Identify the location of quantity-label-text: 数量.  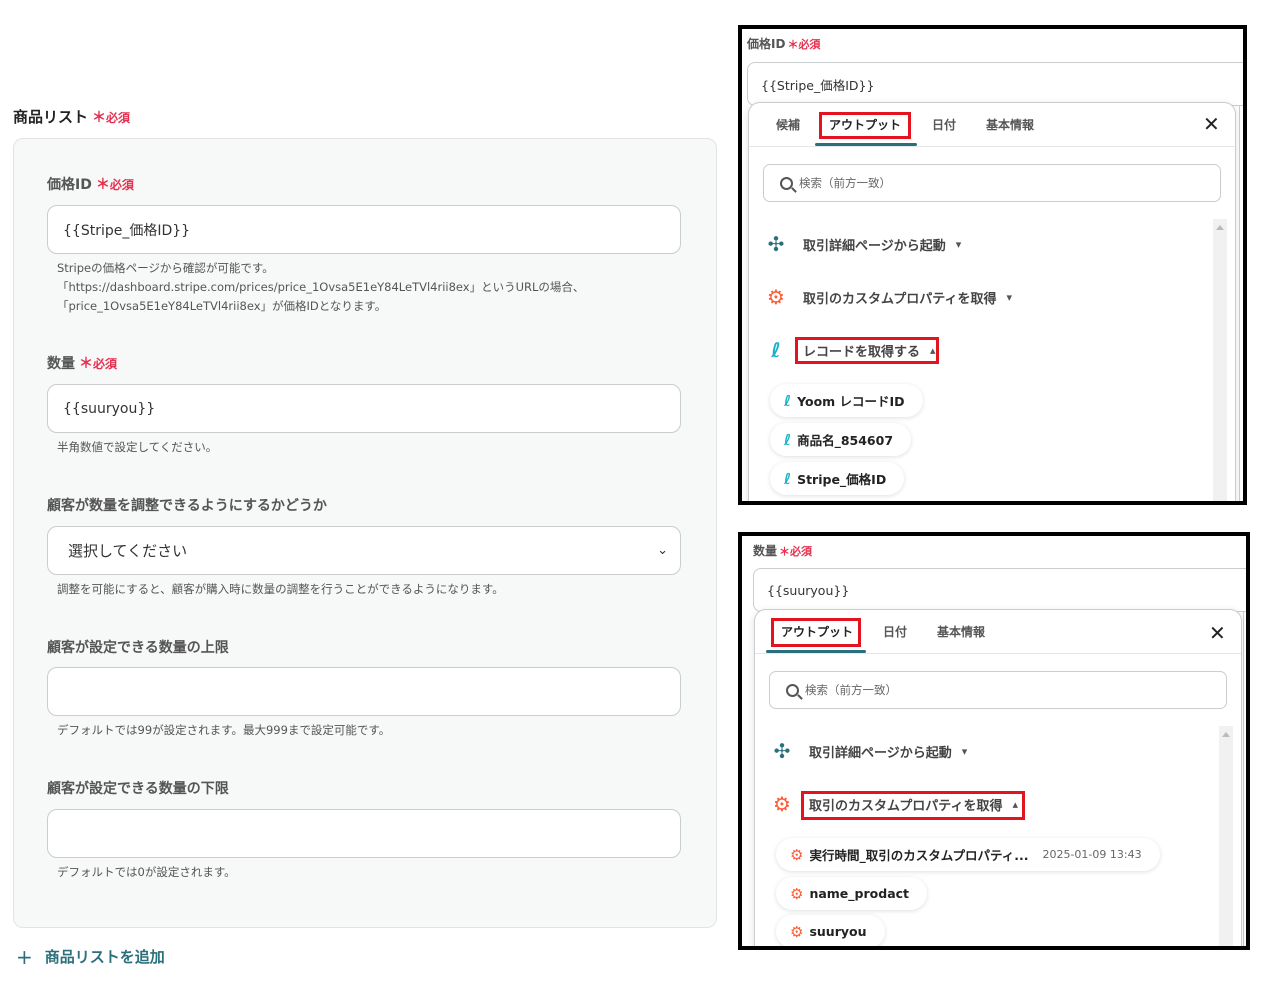
(61, 364).